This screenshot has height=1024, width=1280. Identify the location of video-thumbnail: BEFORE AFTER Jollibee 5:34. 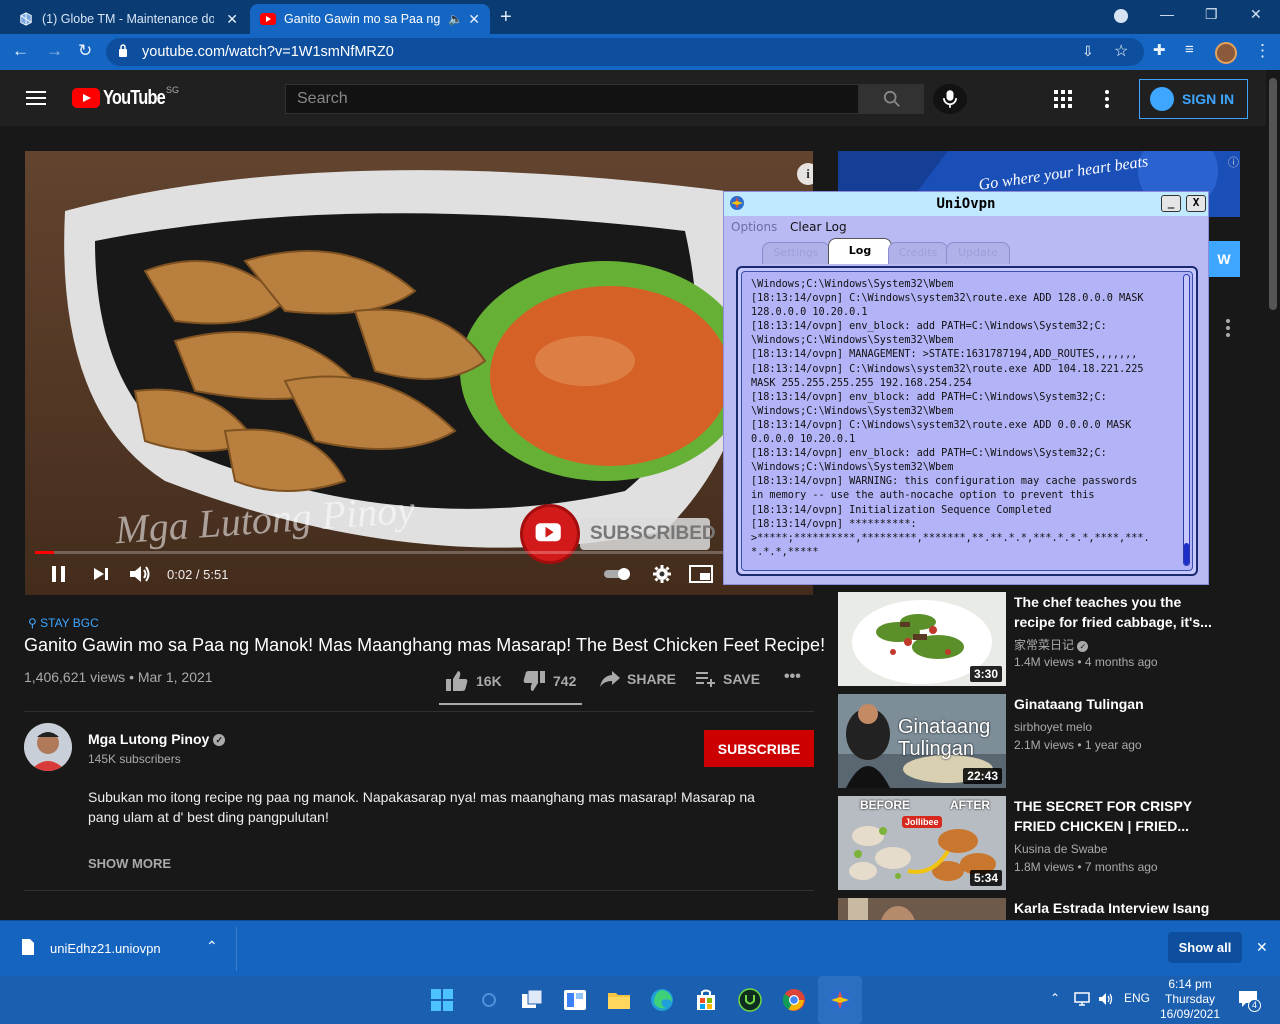
(922, 843).